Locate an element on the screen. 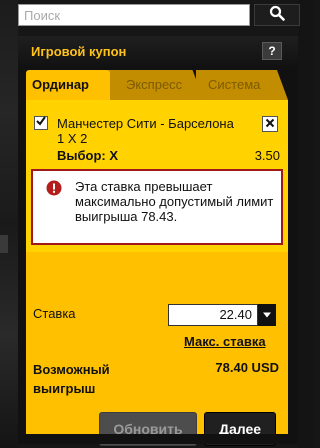 This screenshot has width=320, height=448. chevron-down-icon is located at coordinates (267, 315).